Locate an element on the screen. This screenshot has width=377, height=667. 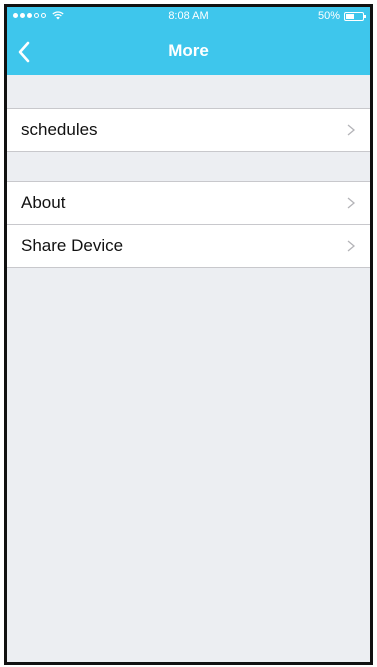
info-group: About Share Device is located at coordinates (188, 224).